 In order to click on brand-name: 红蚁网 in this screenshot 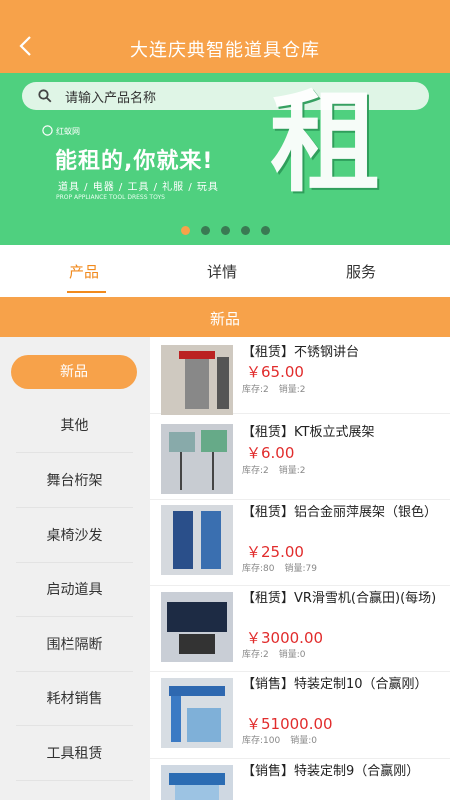, I will do `click(68, 131)`.